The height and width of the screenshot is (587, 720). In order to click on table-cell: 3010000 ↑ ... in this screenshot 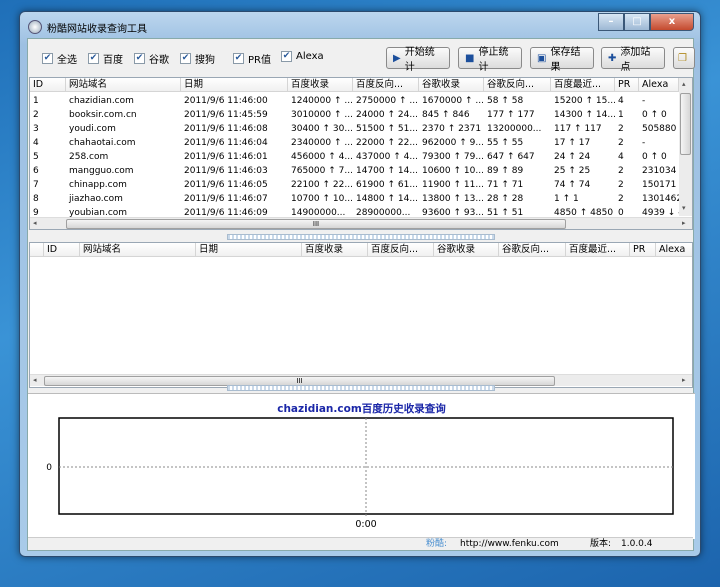, I will do `click(322, 115)`.